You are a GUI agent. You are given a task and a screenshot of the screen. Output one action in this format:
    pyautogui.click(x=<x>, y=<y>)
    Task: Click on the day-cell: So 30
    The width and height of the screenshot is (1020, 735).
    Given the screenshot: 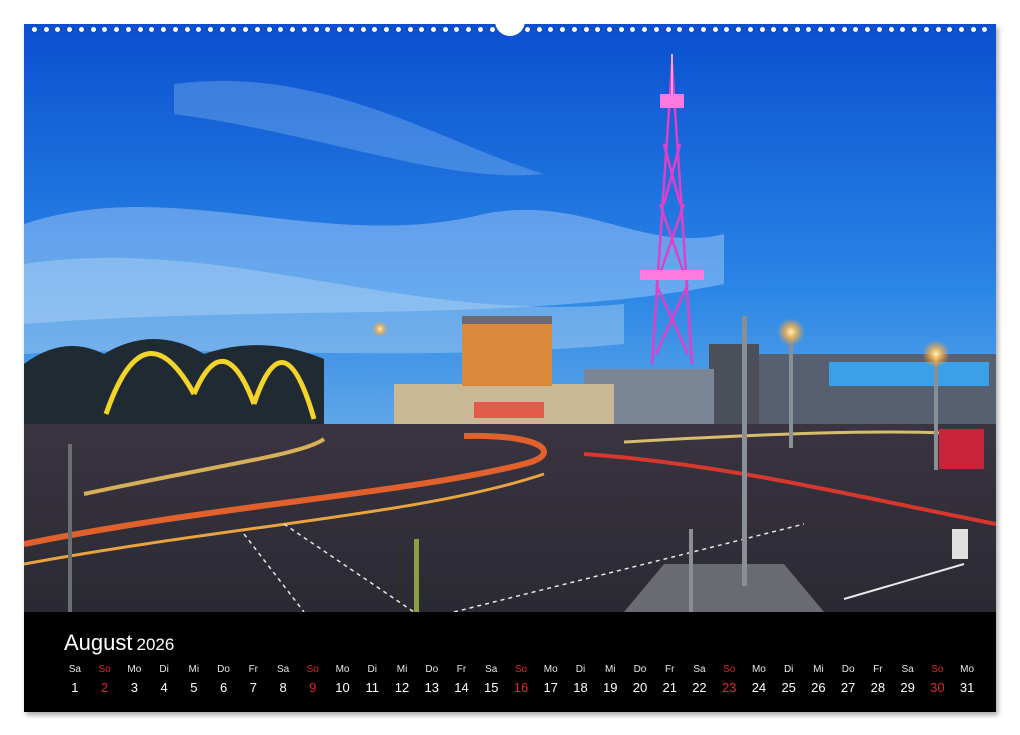 What is the action you would take?
    pyautogui.click(x=938, y=682)
    